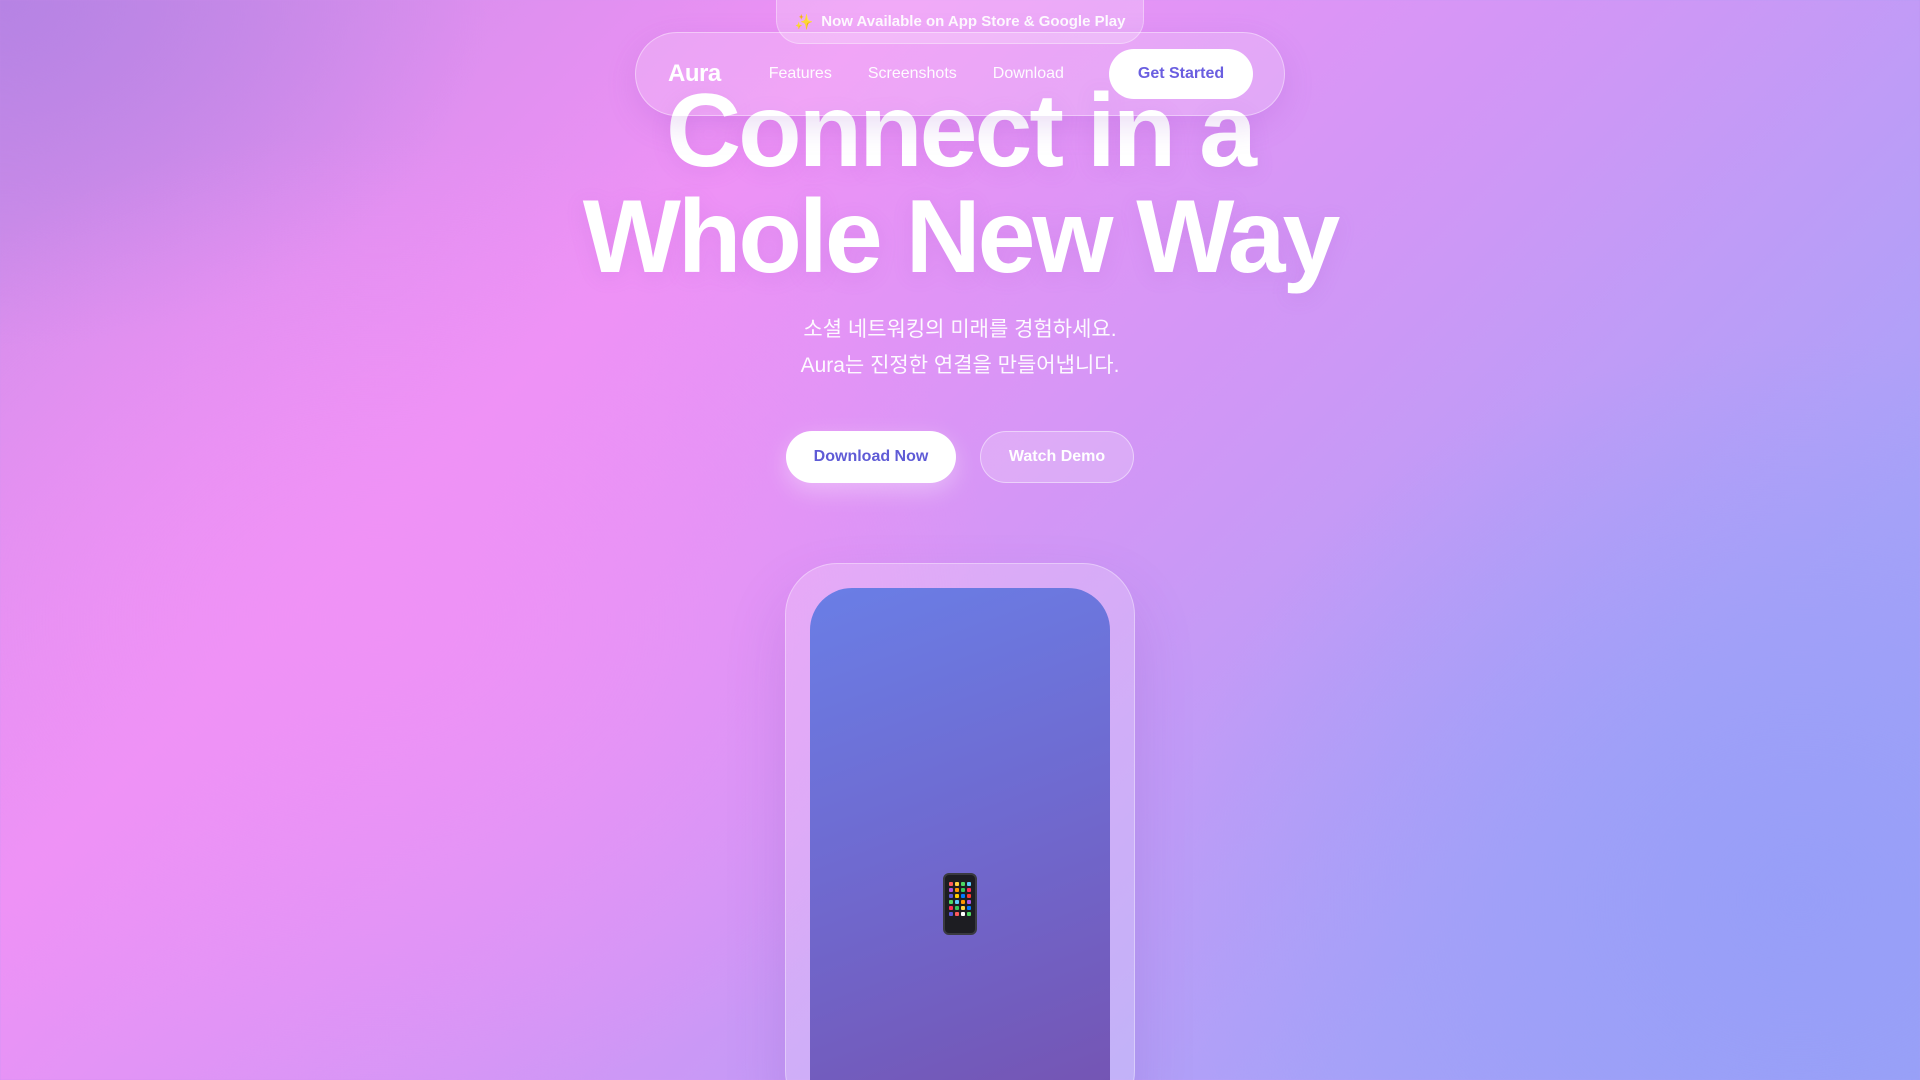  Describe the element at coordinates (912, 74) in the screenshot. I see `nav-link-screenshots: Screenshots` at that location.